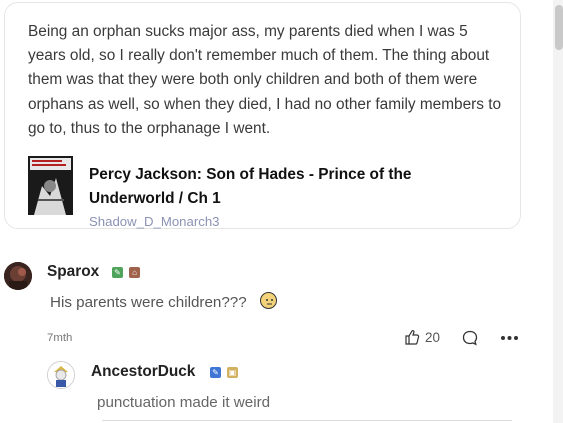 This screenshot has height=423, width=563. What do you see at coordinates (50, 185) in the screenshot?
I see `book-cover-image` at bounding box center [50, 185].